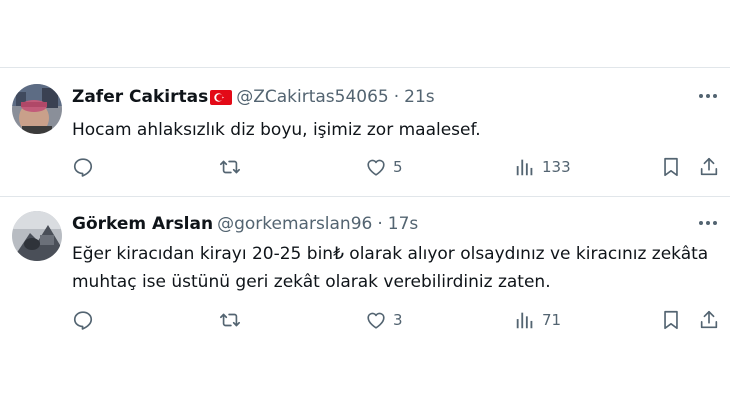 The height and width of the screenshot is (420, 730). I want to click on bookmark-button, so click(671, 320).